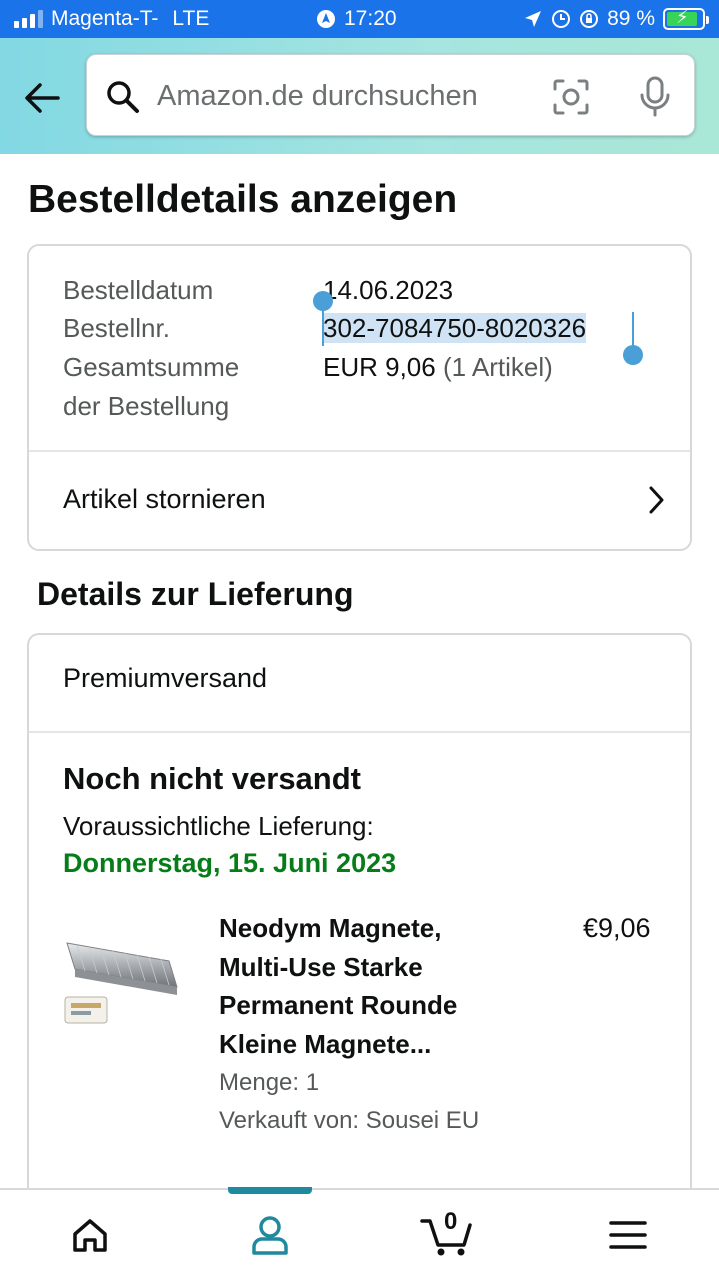 The height and width of the screenshot is (1280, 719). I want to click on hamburger-menu-icon, so click(628, 1235).